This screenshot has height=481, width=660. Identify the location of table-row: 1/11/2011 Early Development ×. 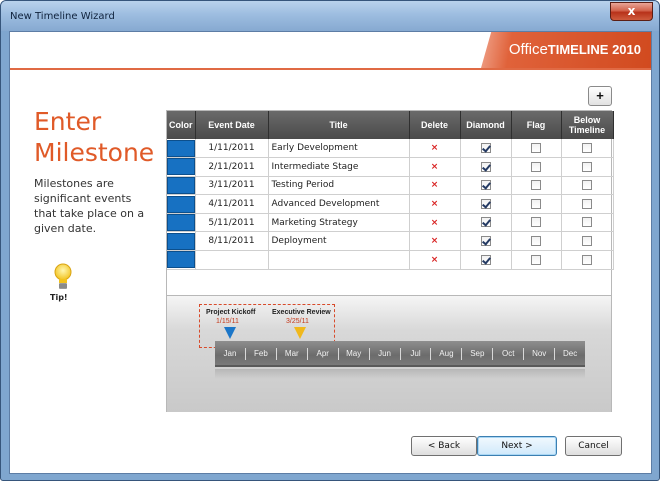
(390, 149).